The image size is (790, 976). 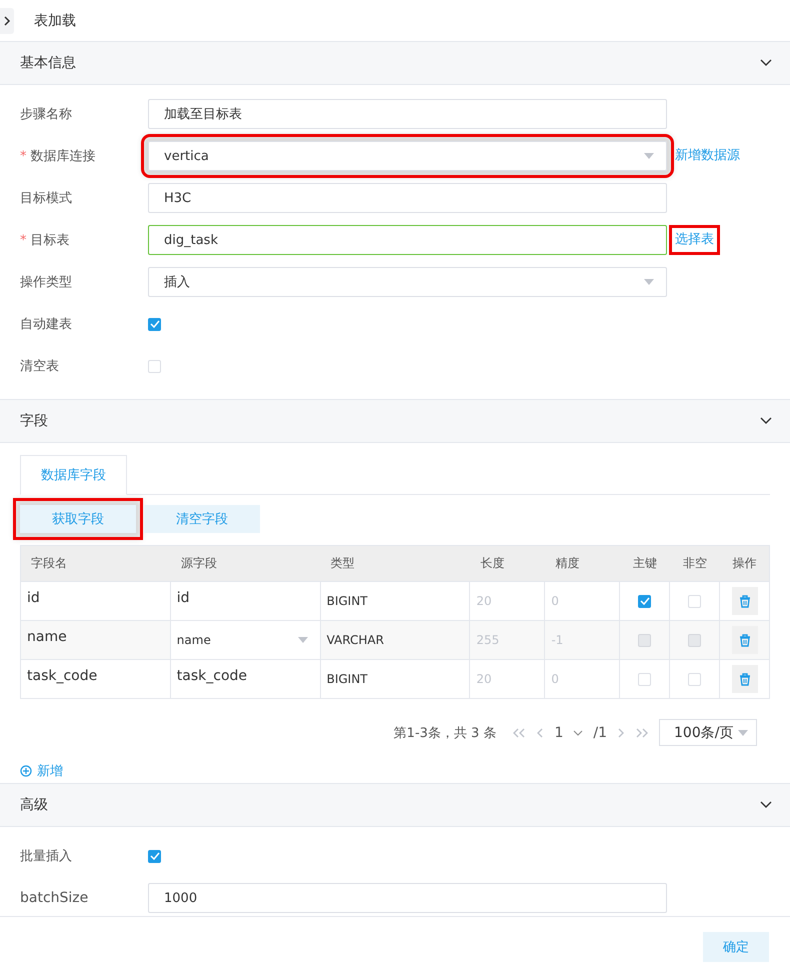 What do you see at coordinates (46, 282) in the screenshot?
I see `field-label: 操作类型` at bounding box center [46, 282].